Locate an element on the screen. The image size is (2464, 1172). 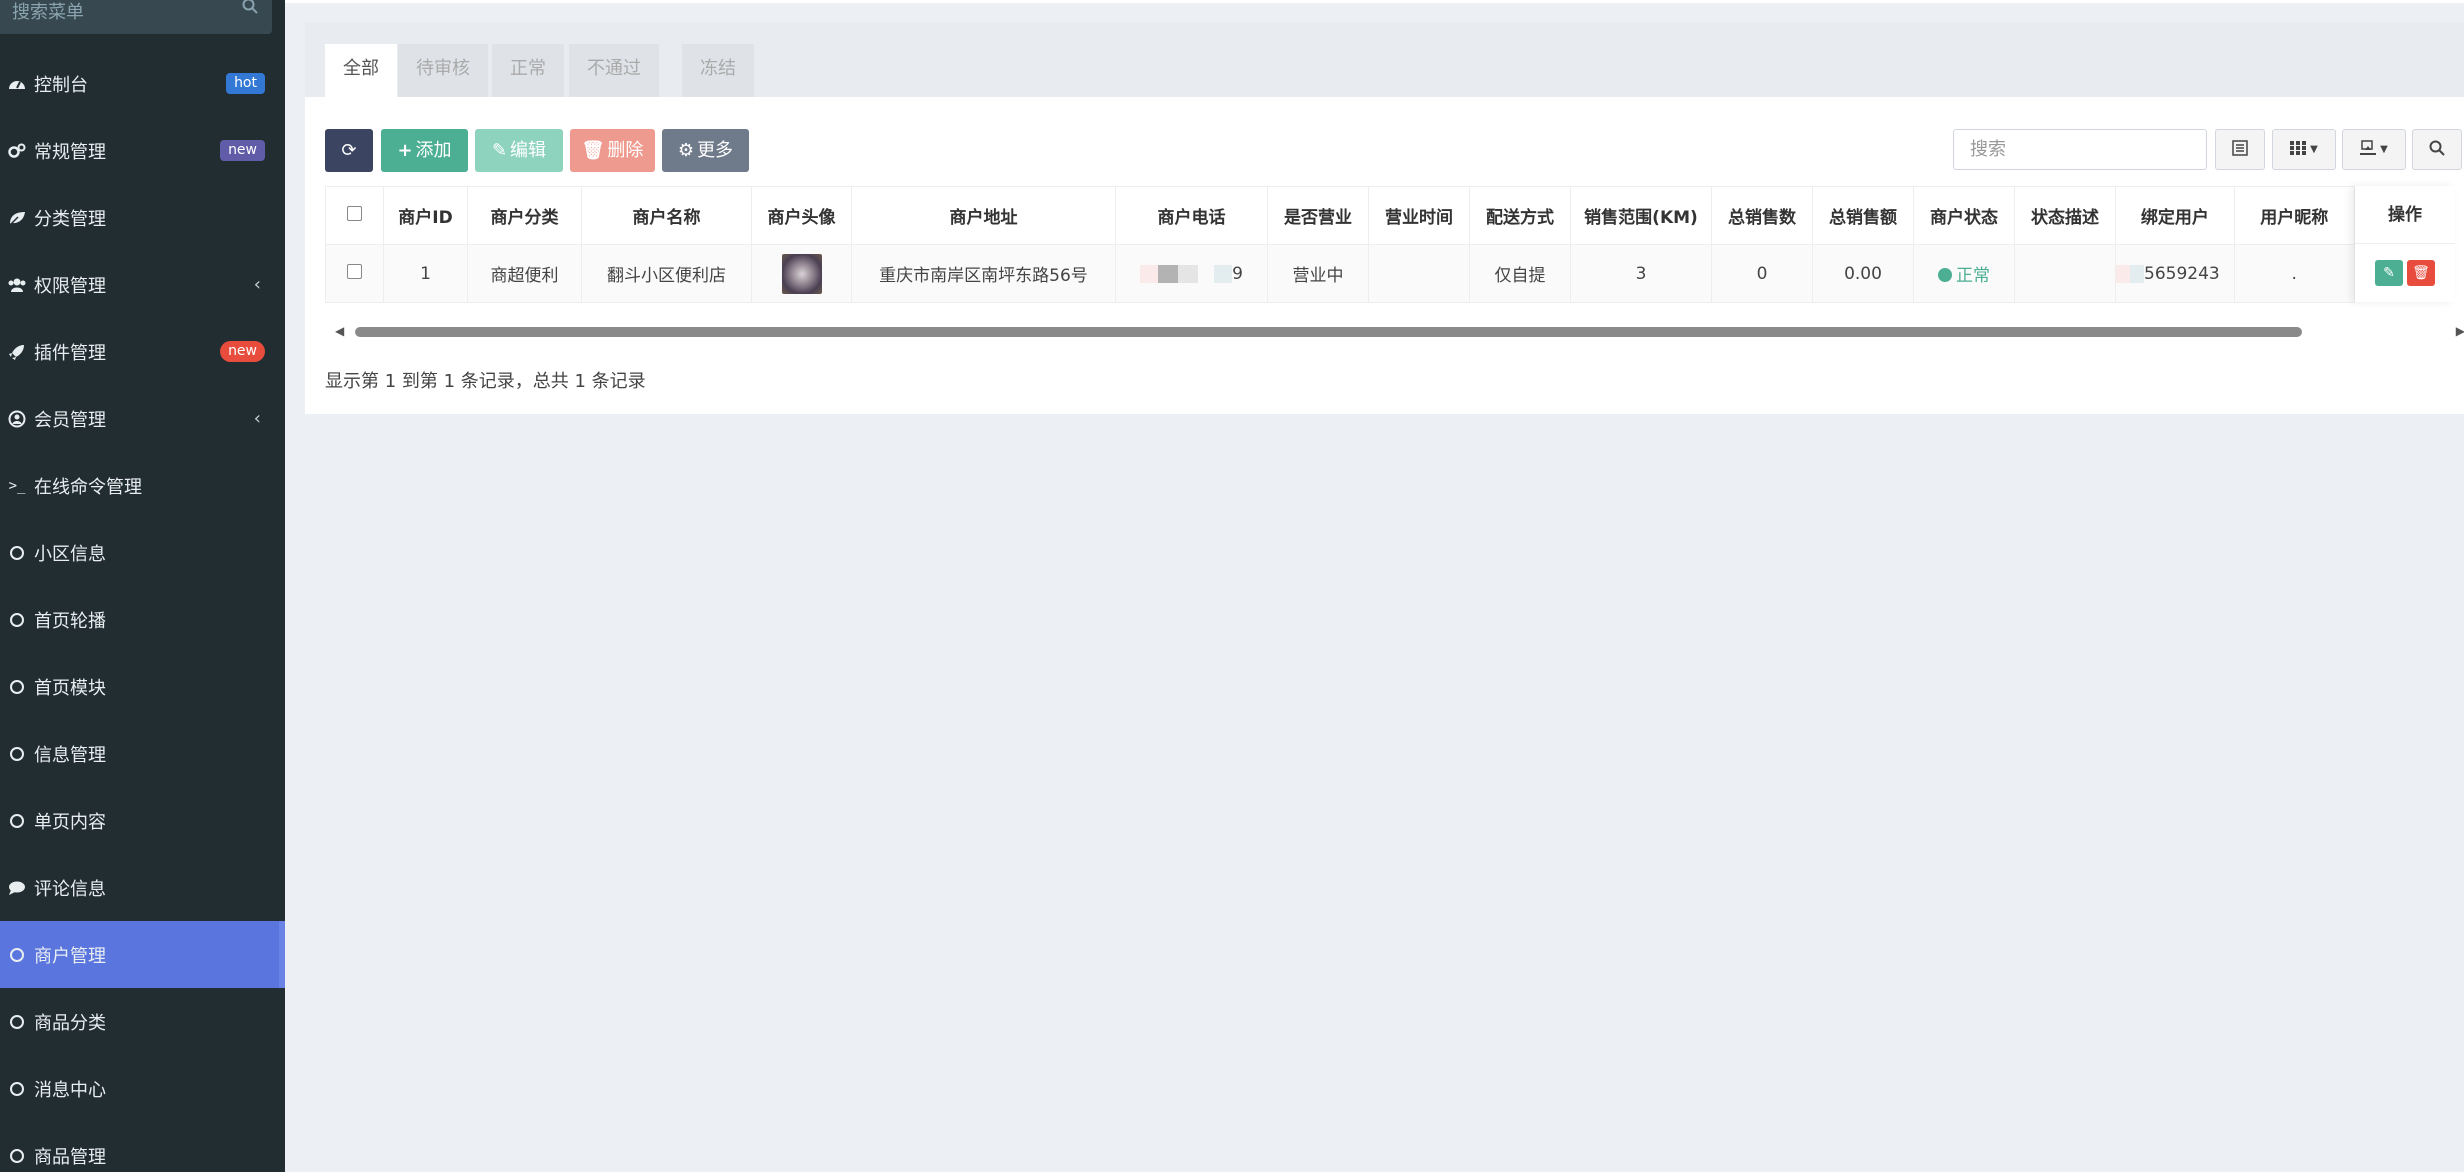
scrollbar-thumb is located at coordinates (1328, 332).